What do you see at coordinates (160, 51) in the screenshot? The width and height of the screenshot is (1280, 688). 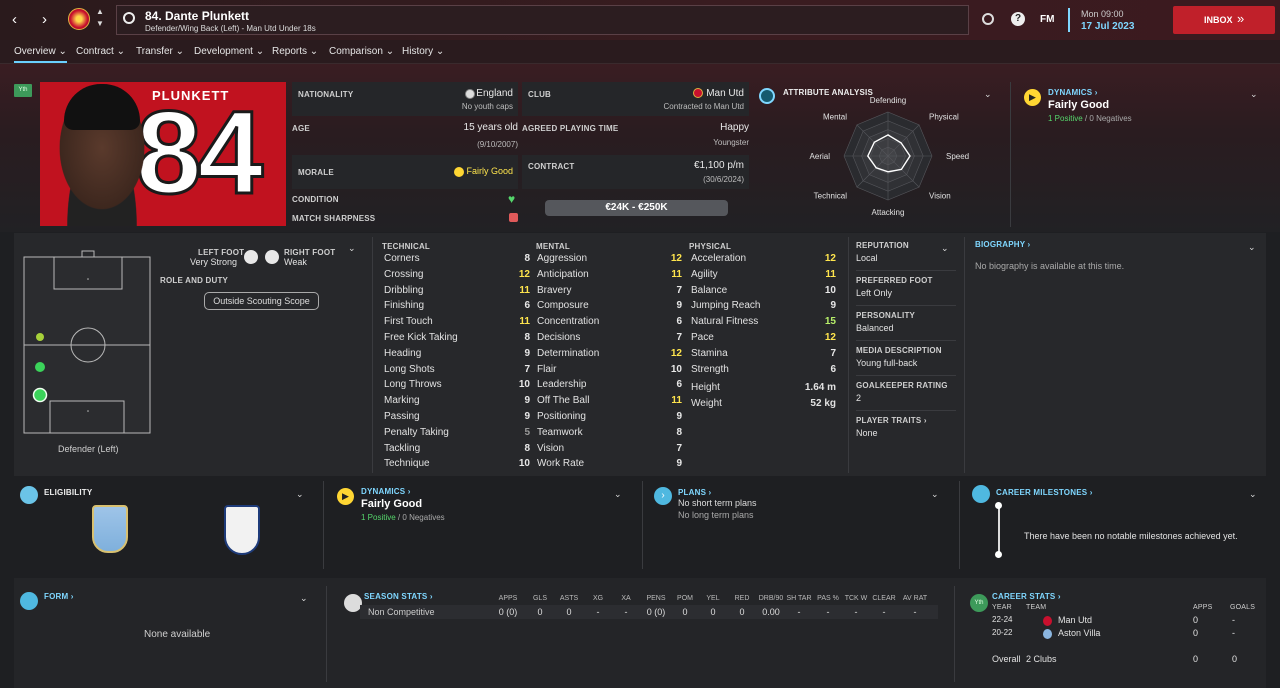 I see `tab-transfer: Transfer ⌄` at bounding box center [160, 51].